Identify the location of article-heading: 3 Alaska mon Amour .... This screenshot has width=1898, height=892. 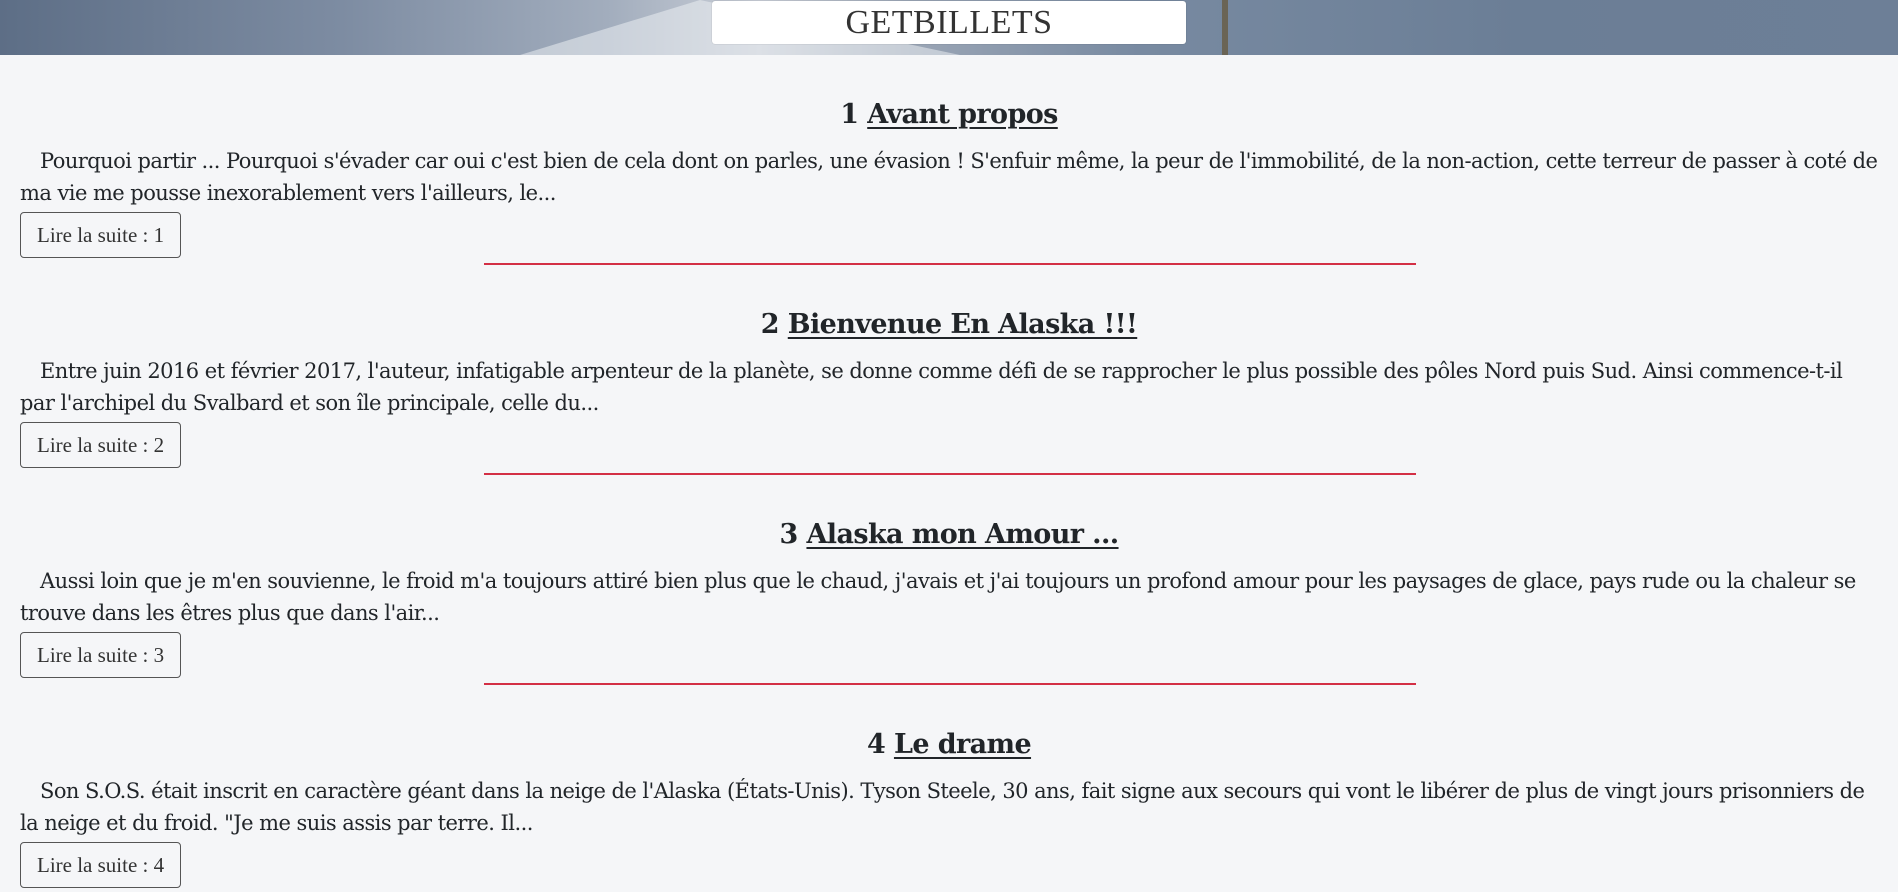
(949, 535).